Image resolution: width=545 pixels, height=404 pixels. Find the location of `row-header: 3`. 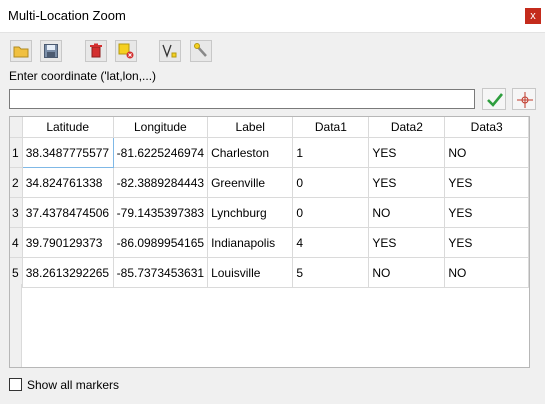

row-header: 3 is located at coordinates (16, 212).